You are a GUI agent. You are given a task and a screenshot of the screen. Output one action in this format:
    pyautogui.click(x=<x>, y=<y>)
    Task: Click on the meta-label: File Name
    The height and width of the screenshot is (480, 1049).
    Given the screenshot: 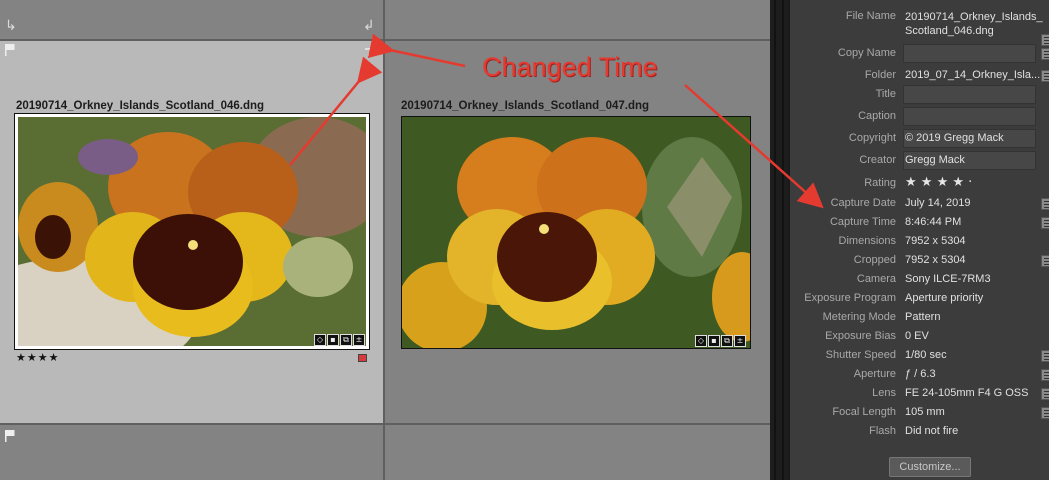 What is the action you would take?
    pyautogui.click(x=870, y=16)
    